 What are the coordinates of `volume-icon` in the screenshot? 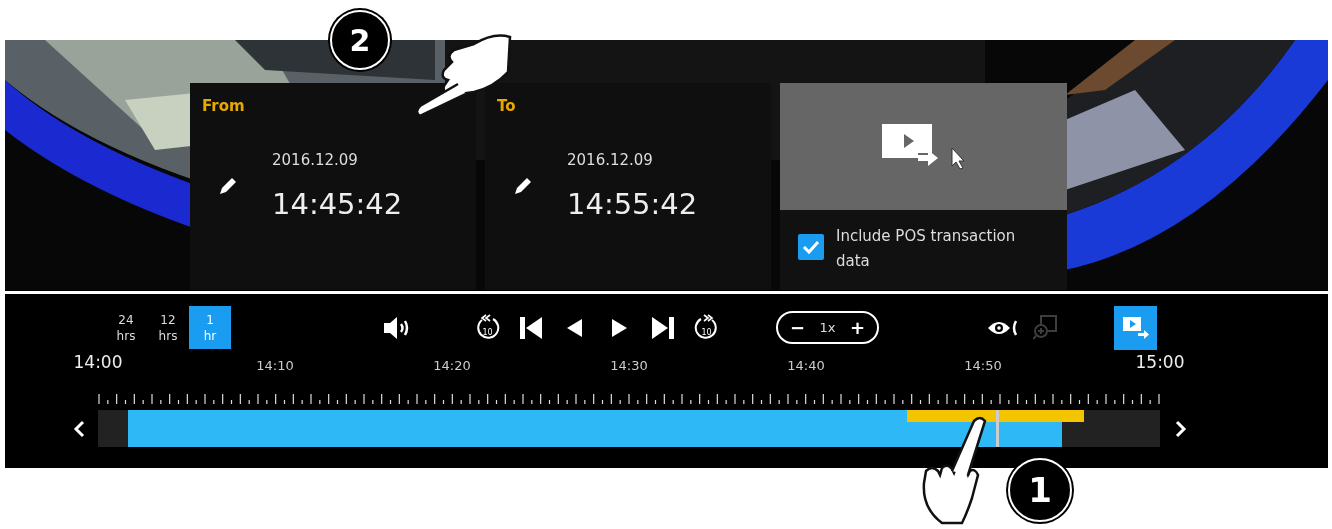 It's located at (396, 327).